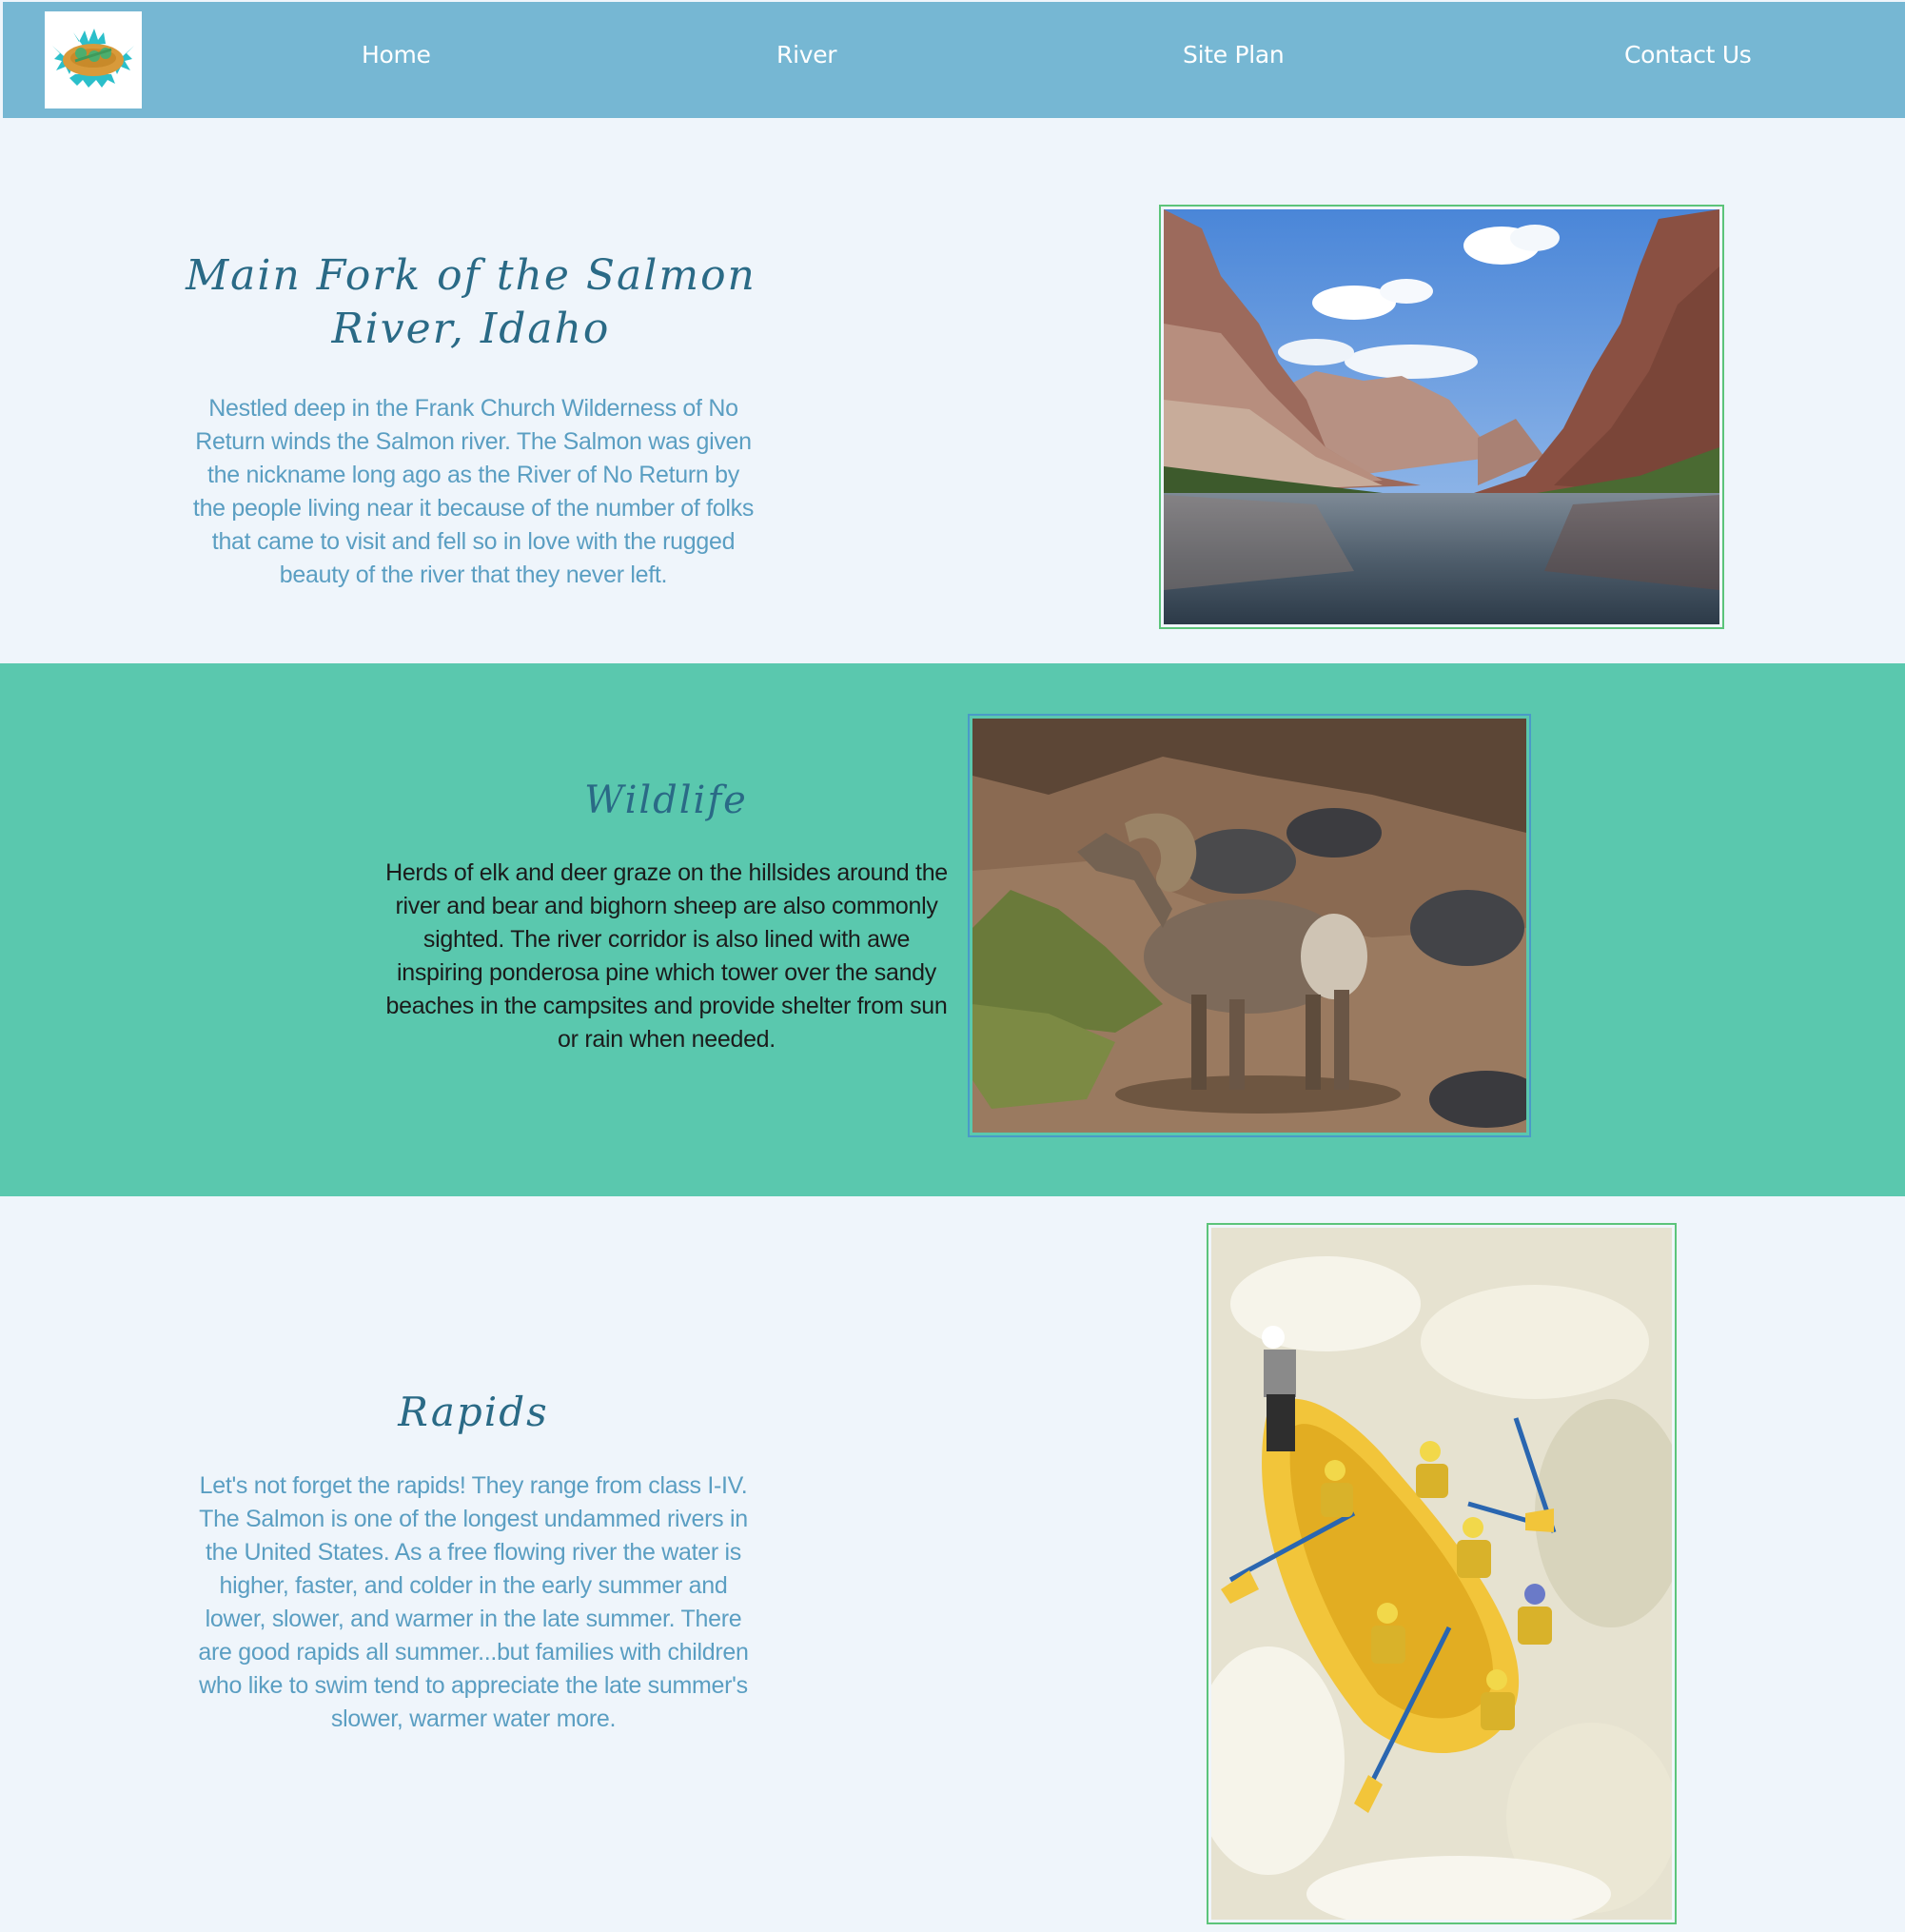  I want to click on rafting-logo-icon, so click(93, 58).